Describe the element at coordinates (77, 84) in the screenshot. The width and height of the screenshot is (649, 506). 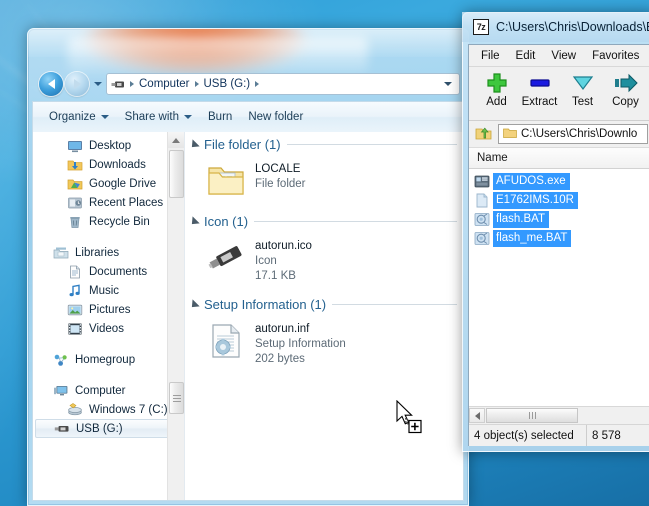
I see `forward-button` at that location.